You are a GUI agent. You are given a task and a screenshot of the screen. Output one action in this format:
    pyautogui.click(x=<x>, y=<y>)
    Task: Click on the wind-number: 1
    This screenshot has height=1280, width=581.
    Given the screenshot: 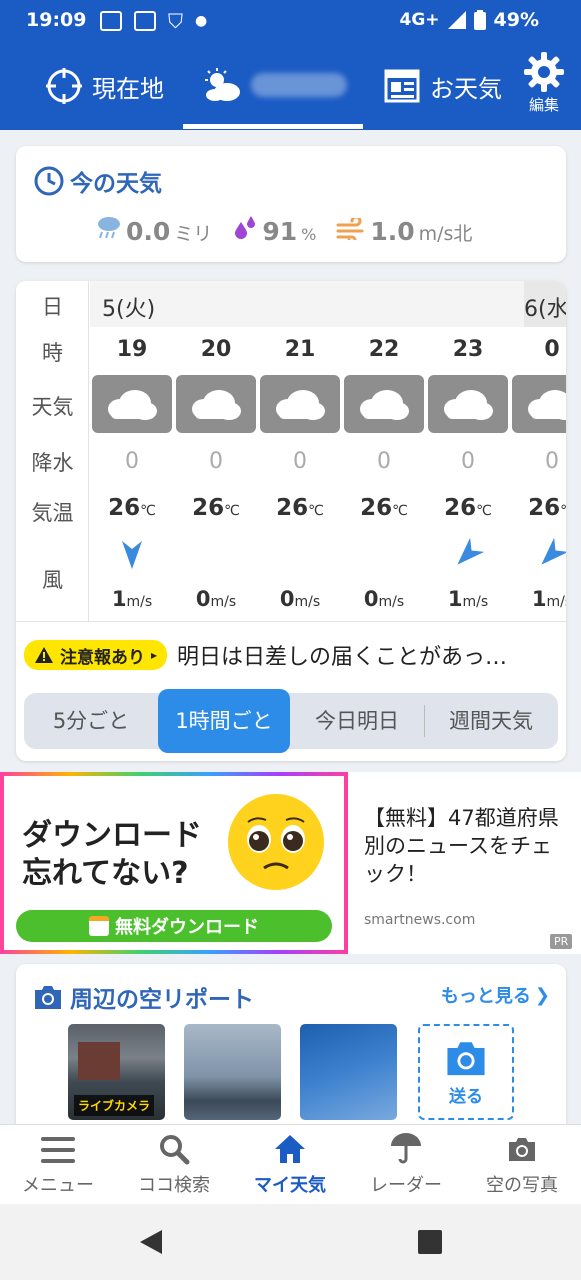 What is the action you would take?
    pyautogui.click(x=119, y=599)
    